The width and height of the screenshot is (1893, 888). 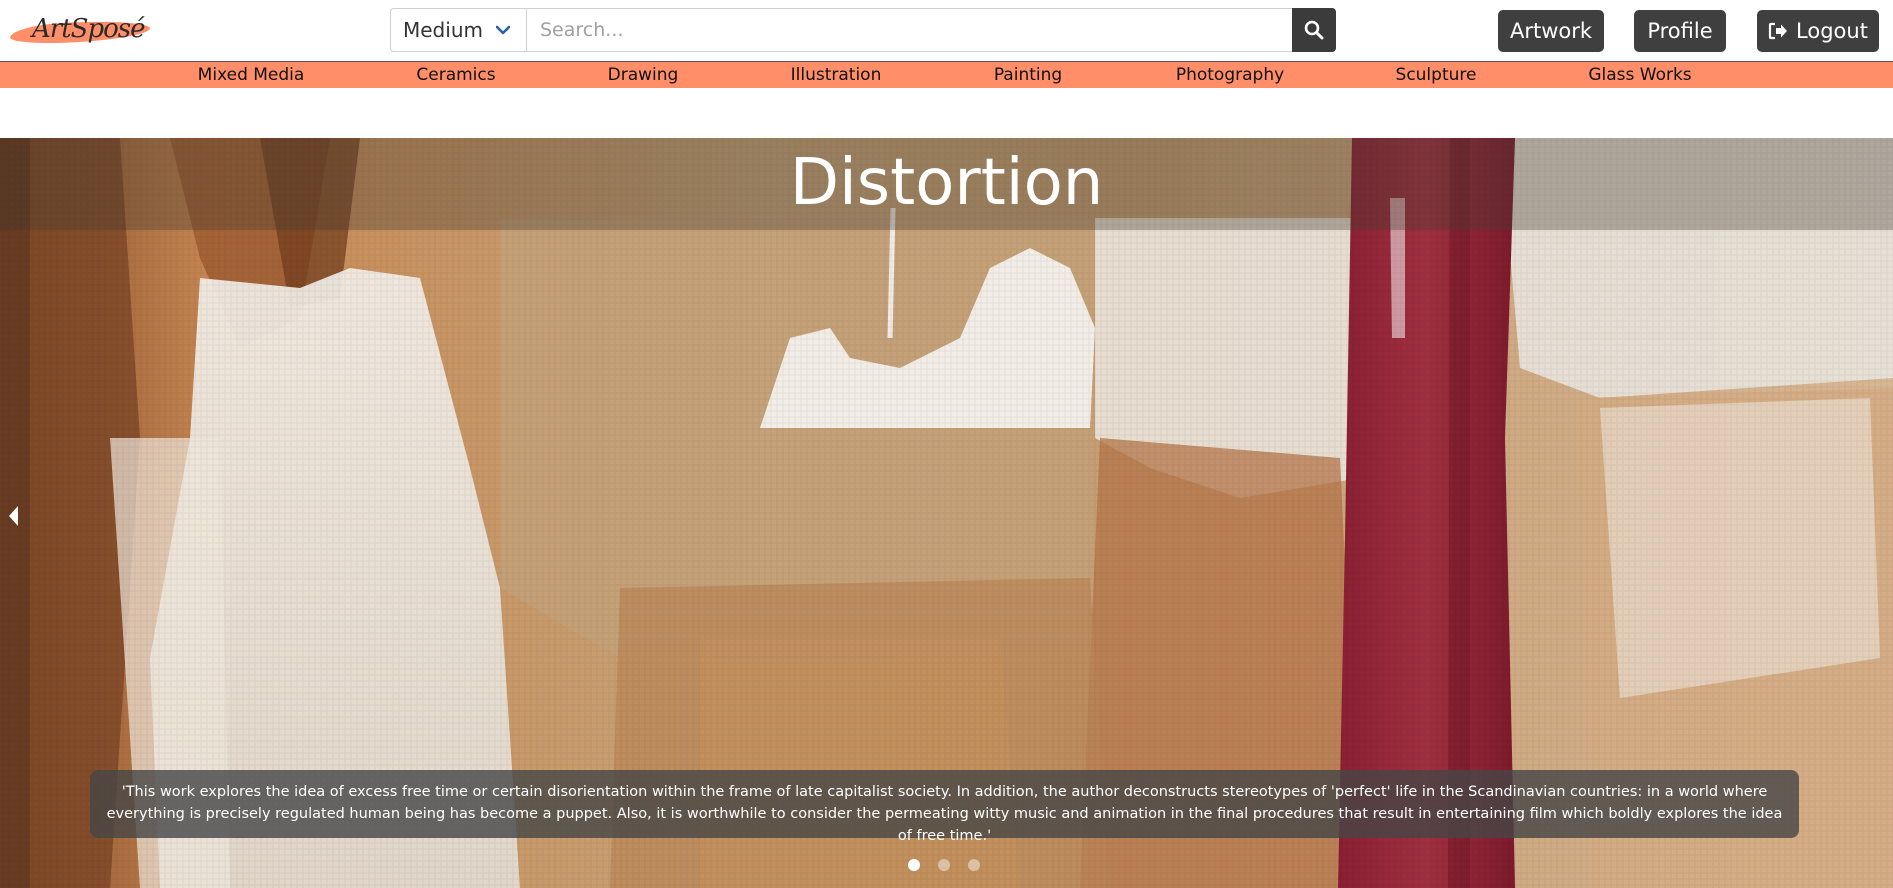 I want to click on search-bar: Medium, so click(x=863, y=30).